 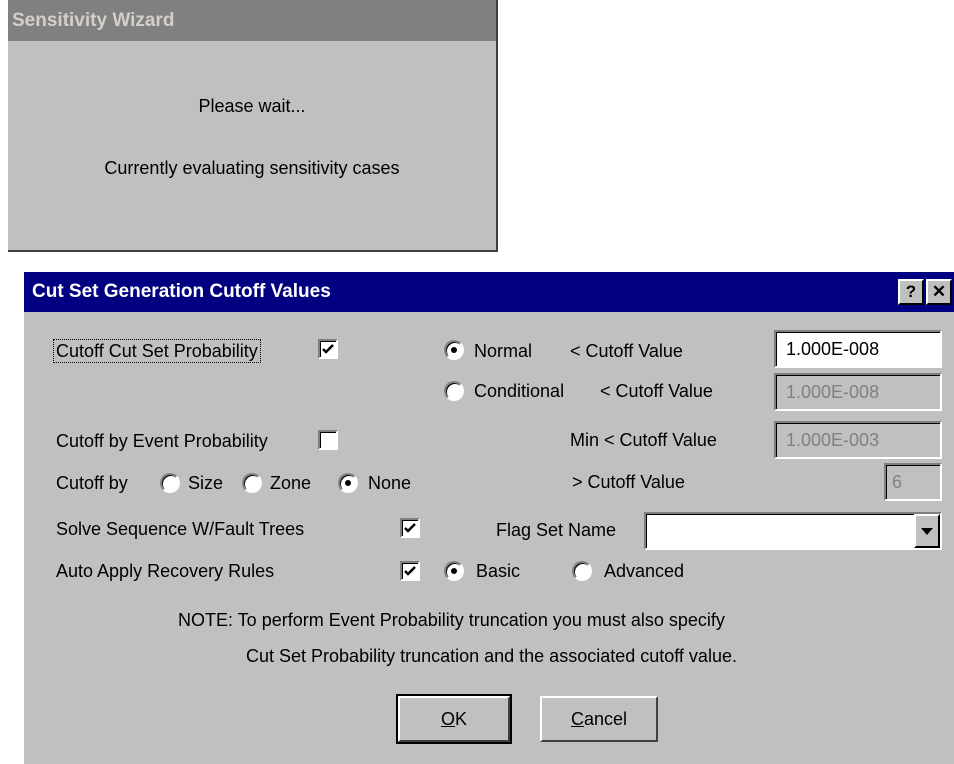 What do you see at coordinates (498, 571) in the screenshot?
I see `basic-label: Basic` at bounding box center [498, 571].